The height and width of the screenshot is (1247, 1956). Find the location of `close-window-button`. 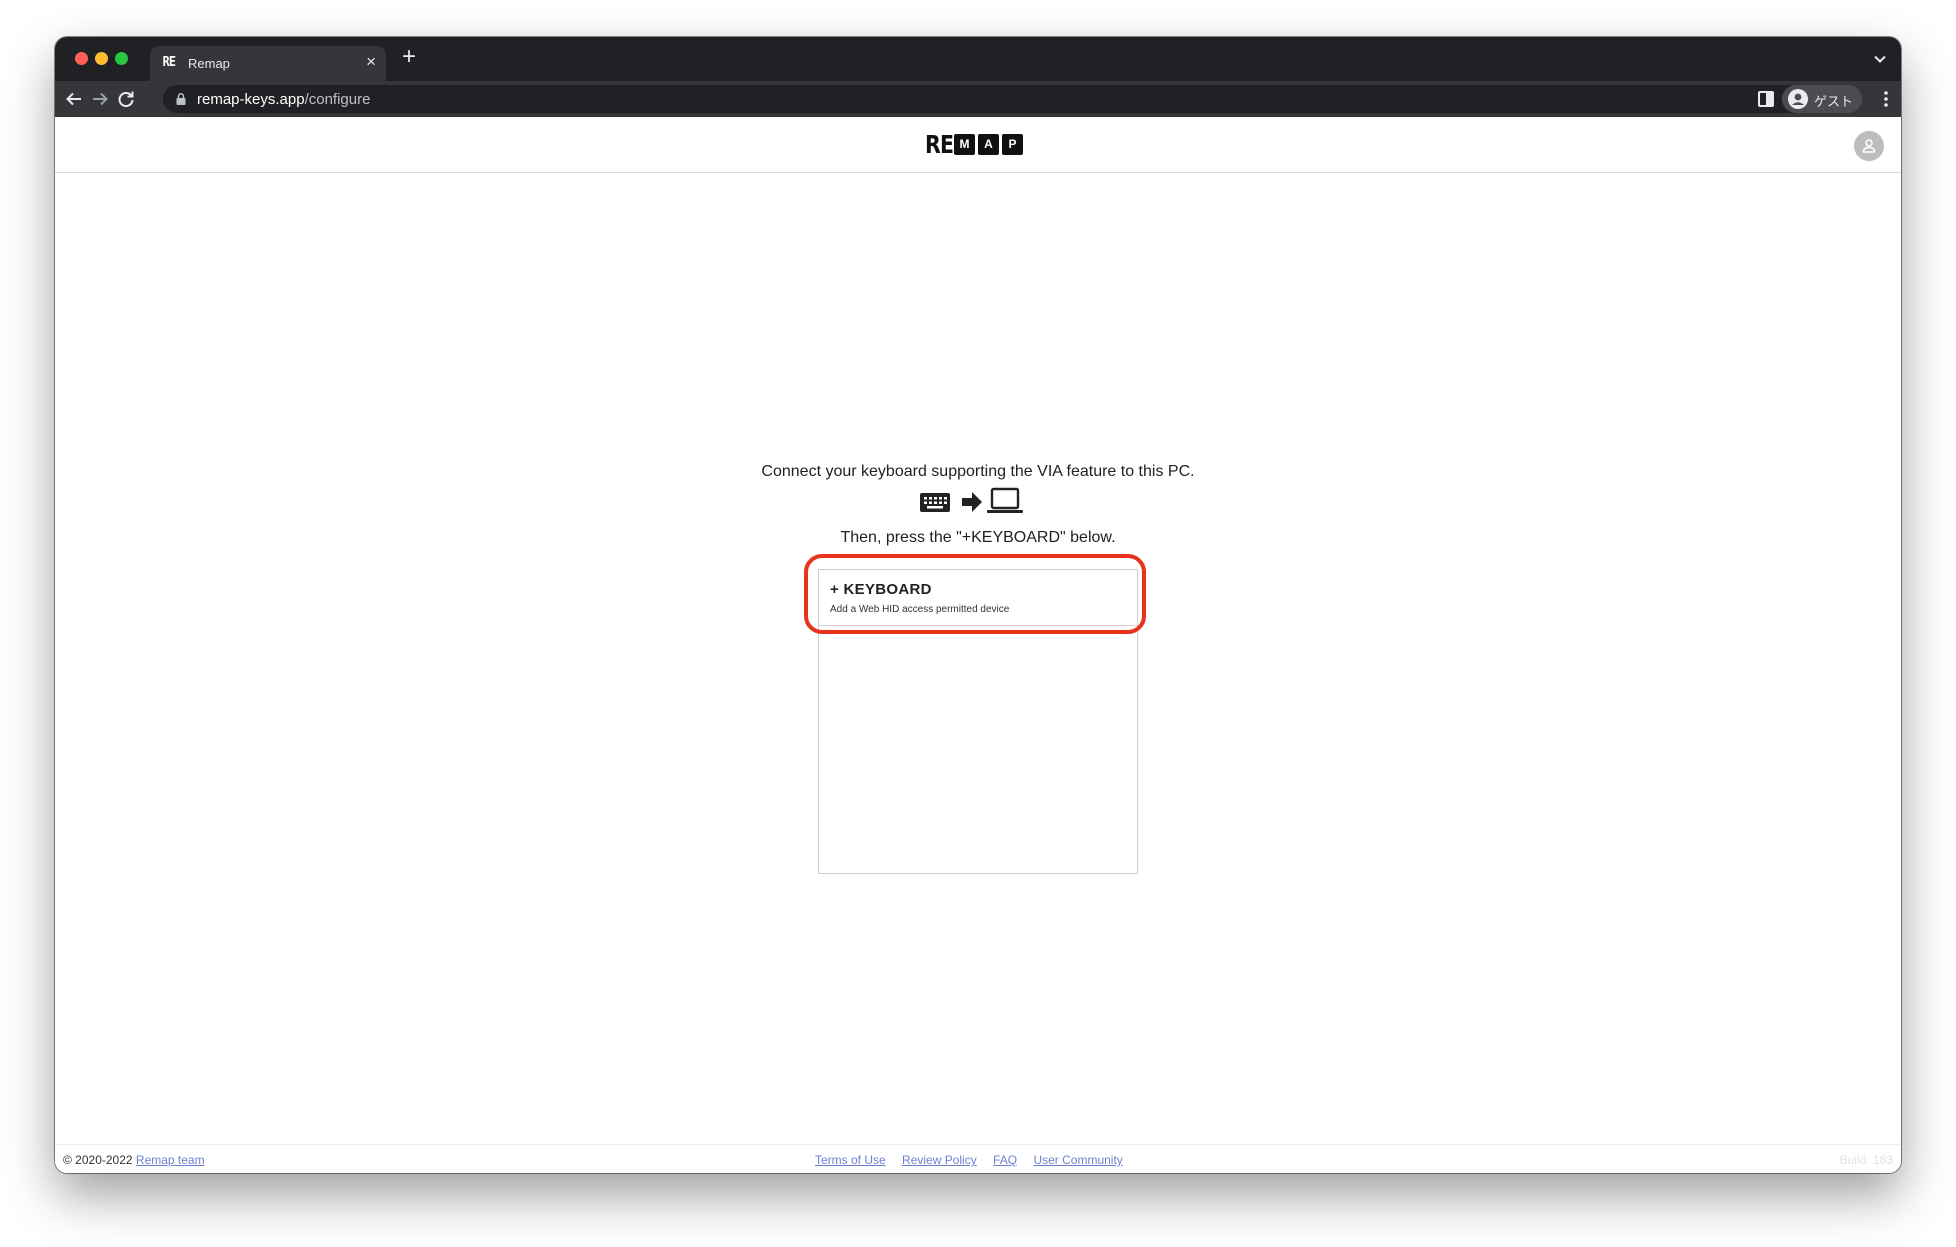

close-window-button is located at coordinates (81, 58).